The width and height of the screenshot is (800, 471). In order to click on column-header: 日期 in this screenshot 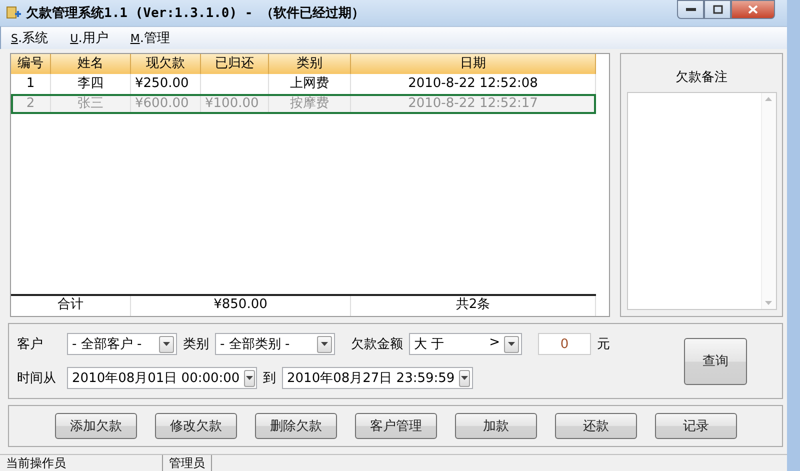, I will do `click(473, 64)`.